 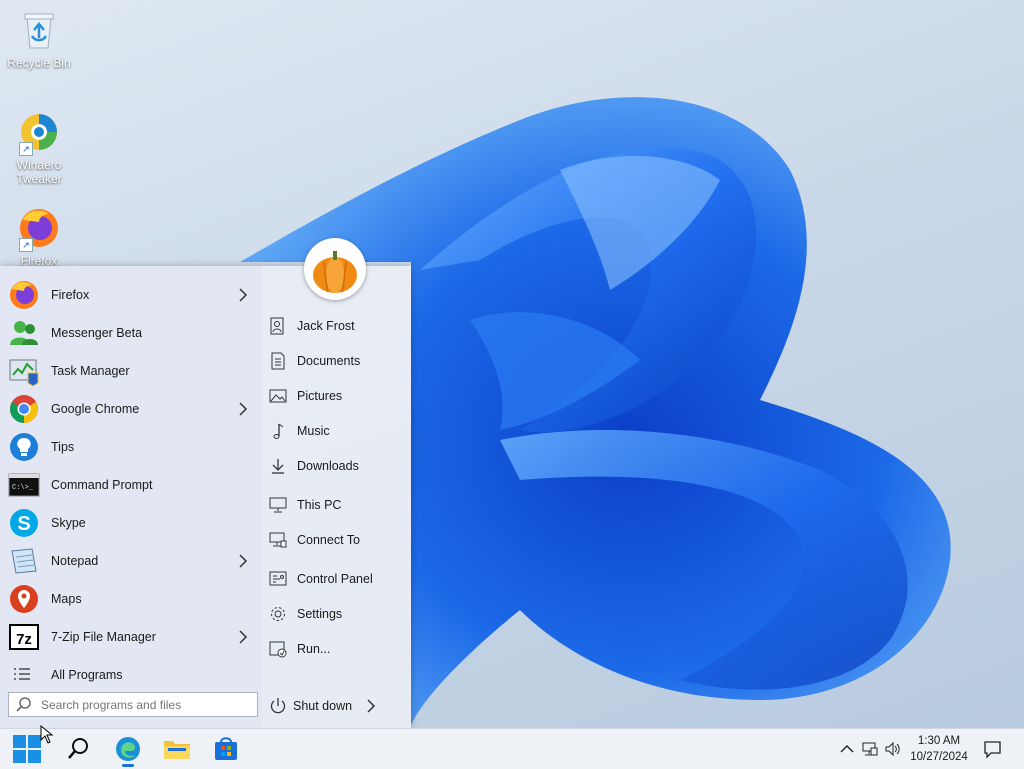 What do you see at coordinates (39, 237) in the screenshot?
I see `desktop-icon-firefox: ↗ Firefox` at bounding box center [39, 237].